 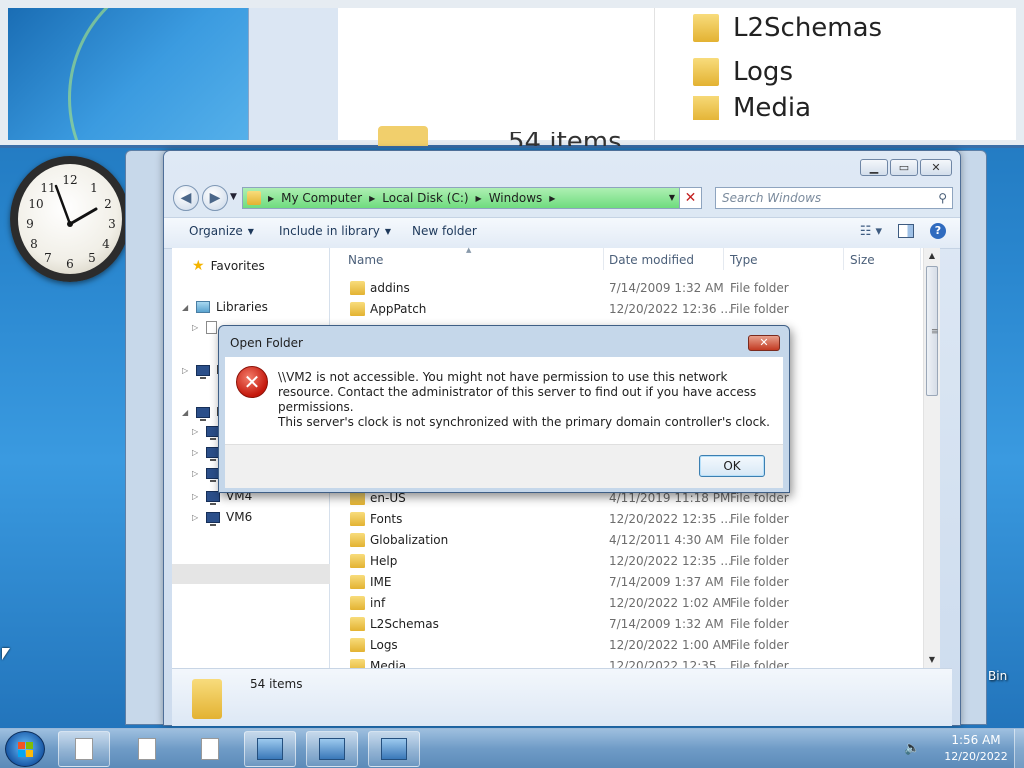 I want to click on nav-vm6: ▷ VM6, so click(x=222, y=518).